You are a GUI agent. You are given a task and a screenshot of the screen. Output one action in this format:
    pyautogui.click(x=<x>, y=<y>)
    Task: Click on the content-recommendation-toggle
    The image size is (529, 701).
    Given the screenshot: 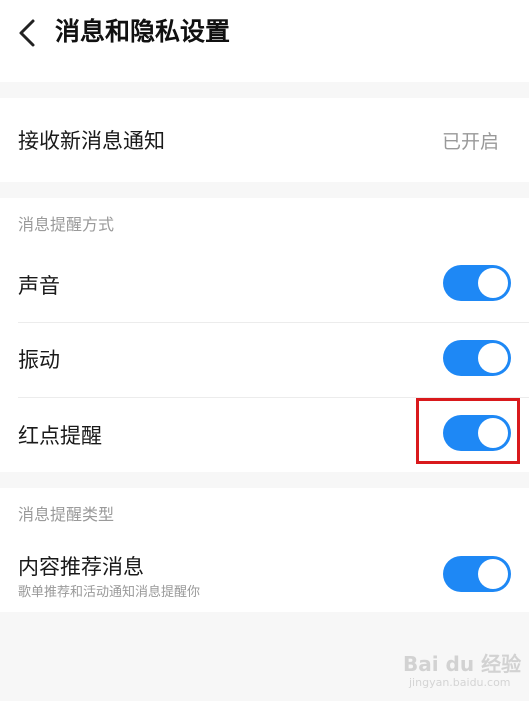 What is the action you would take?
    pyautogui.click(x=477, y=574)
    